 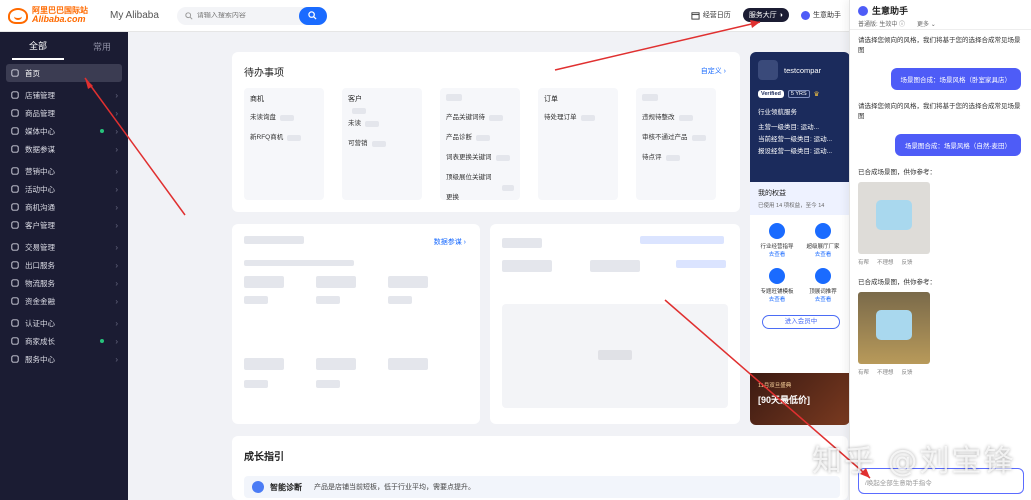 I want to click on chat-message: 请选择您倾向的风格，我们将基于您的选择合成常见场景图, so click(x=940, y=46).